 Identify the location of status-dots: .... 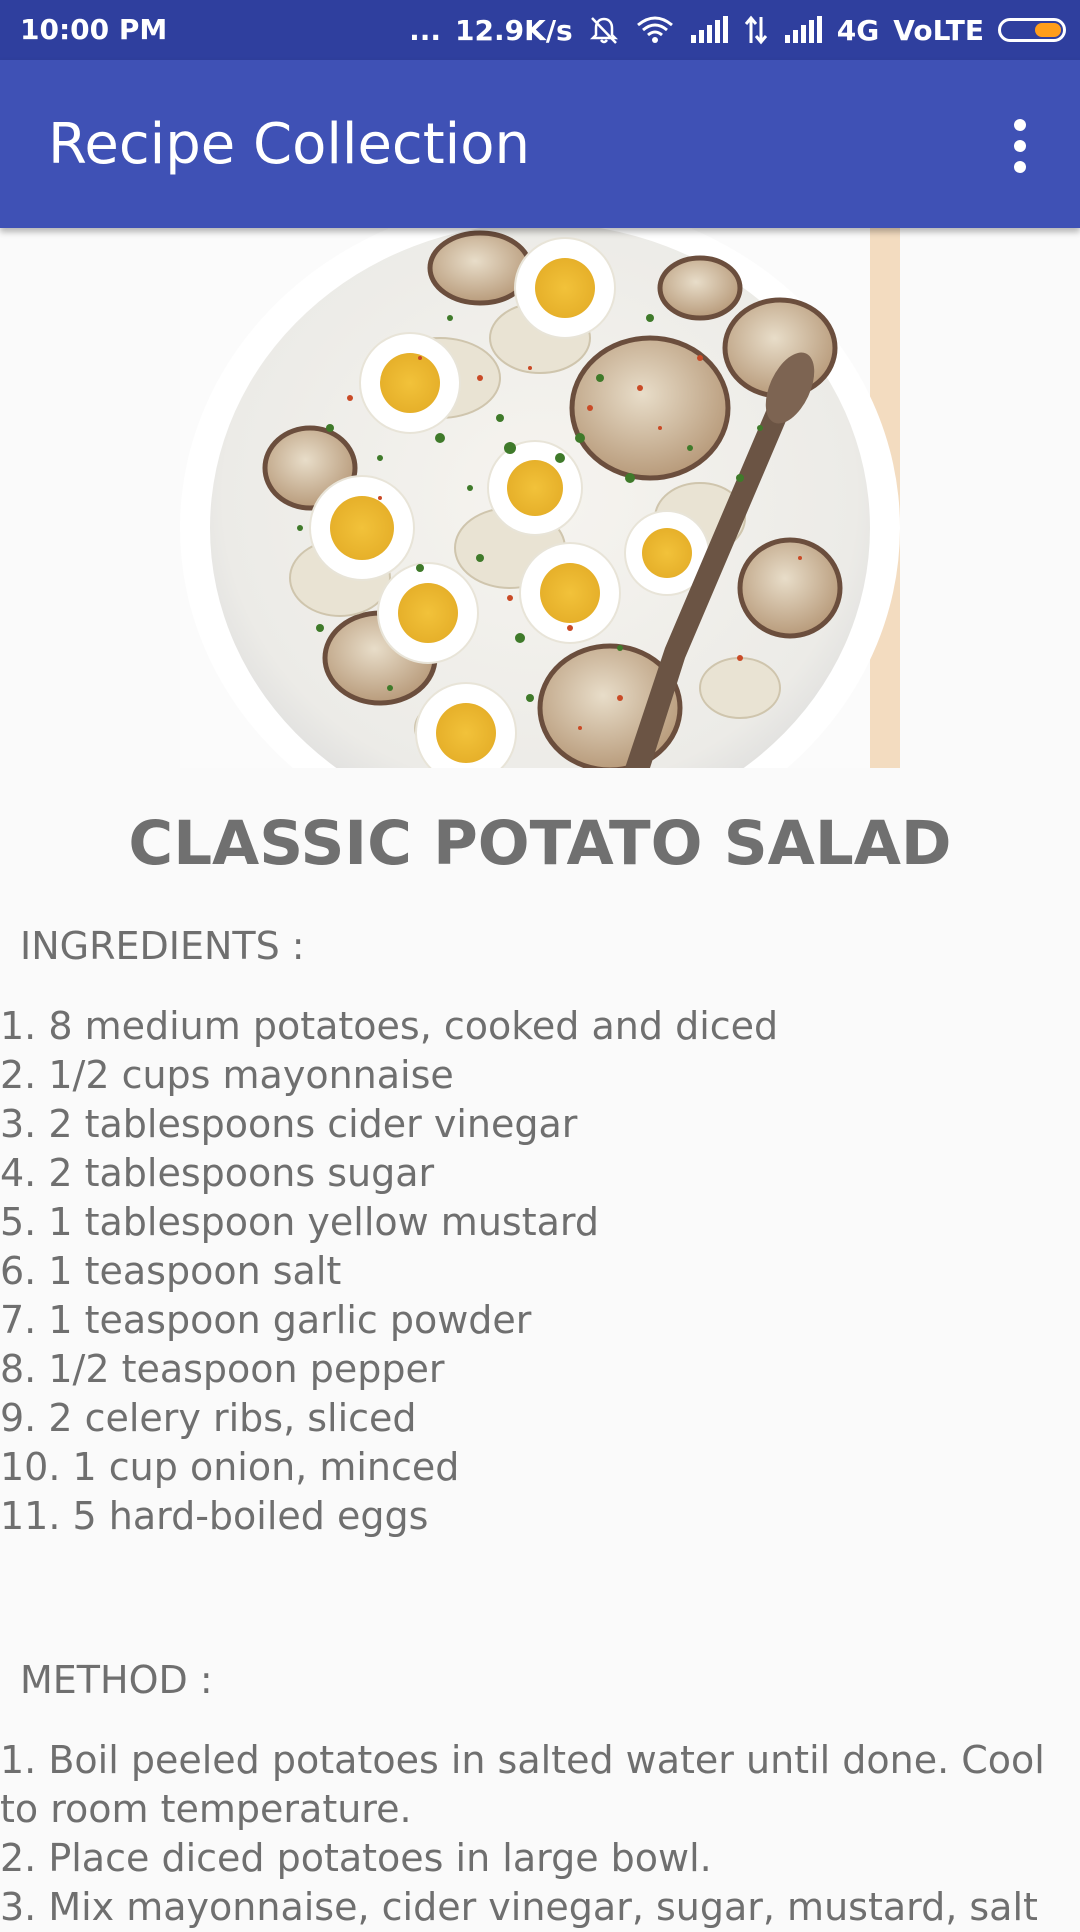
(425, 30).